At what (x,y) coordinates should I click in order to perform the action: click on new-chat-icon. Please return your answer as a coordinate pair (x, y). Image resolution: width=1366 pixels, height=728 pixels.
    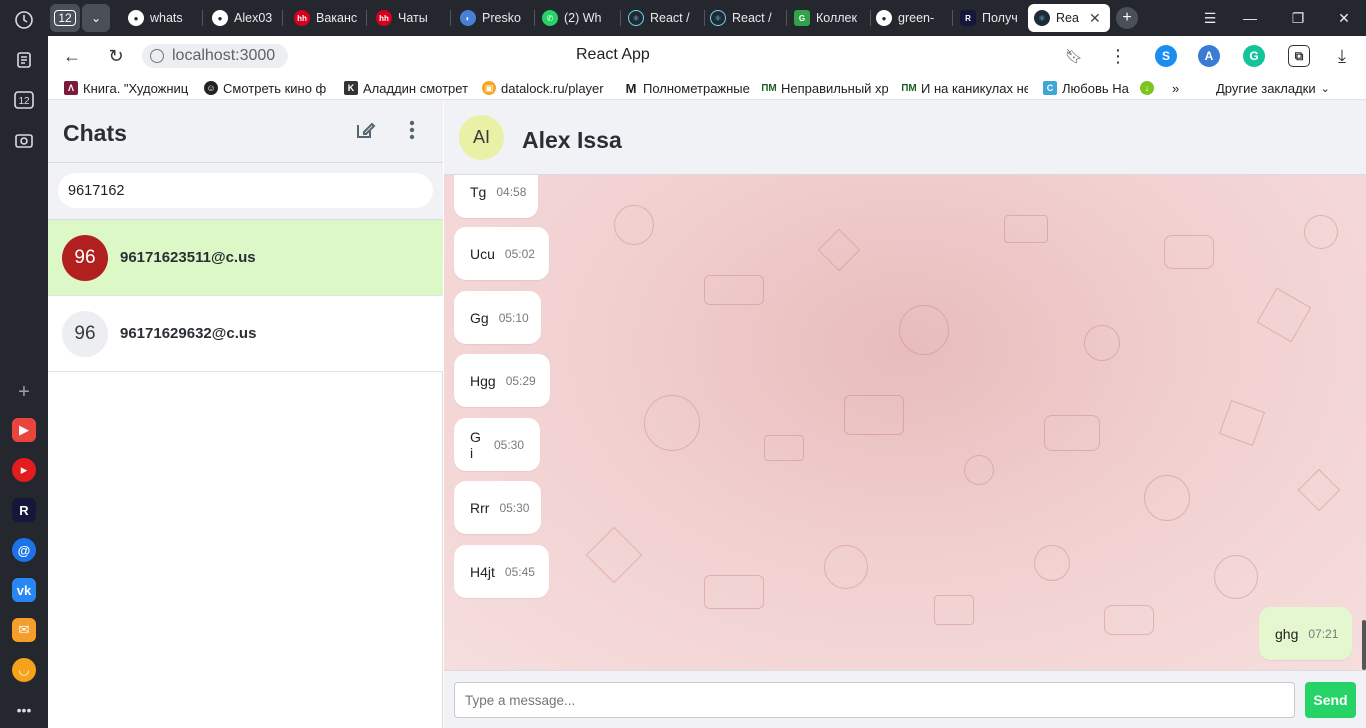
    Looking at the image, I should click on (365, 130).